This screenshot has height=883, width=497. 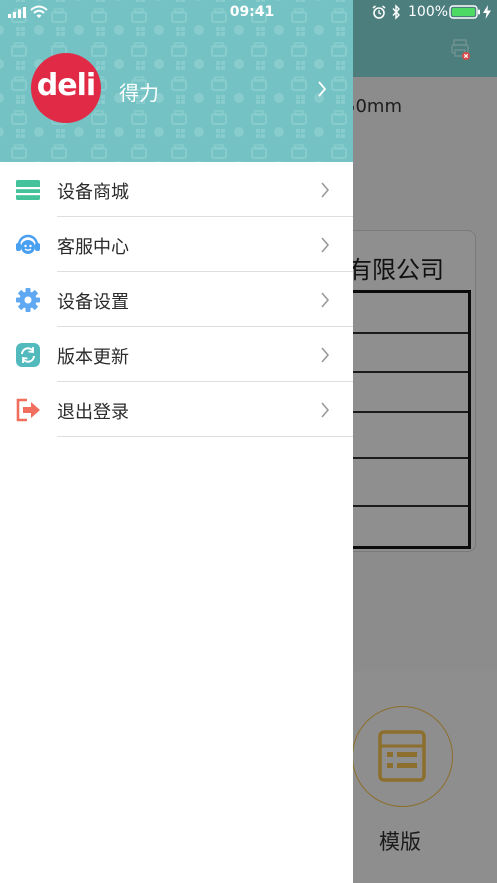 I want to click on menu-label: 版本更新, so click(x=93, y=357).